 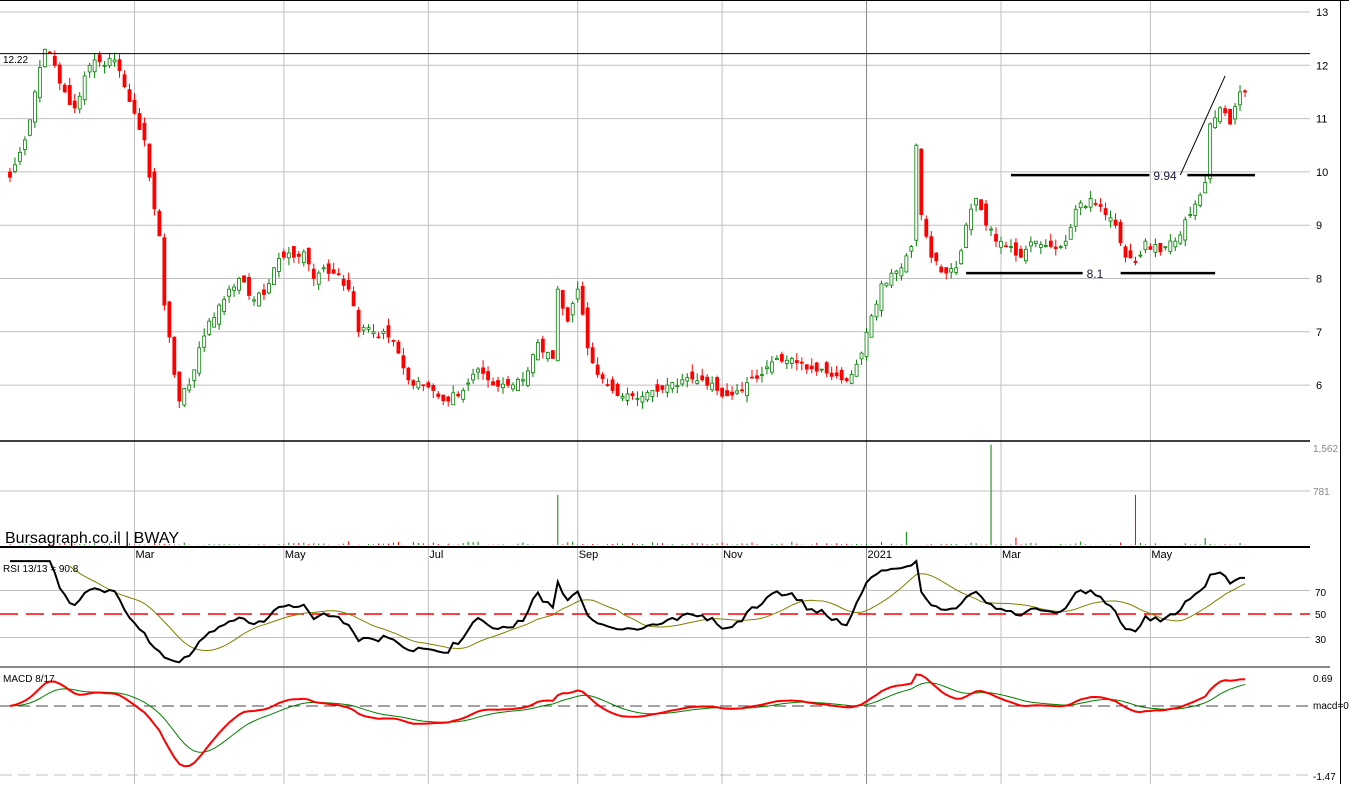 What do you see at coordinates (1321, 492) in the screenshot?
I see `volume-tick-mid: 781` at bounding box center [1321, 492].